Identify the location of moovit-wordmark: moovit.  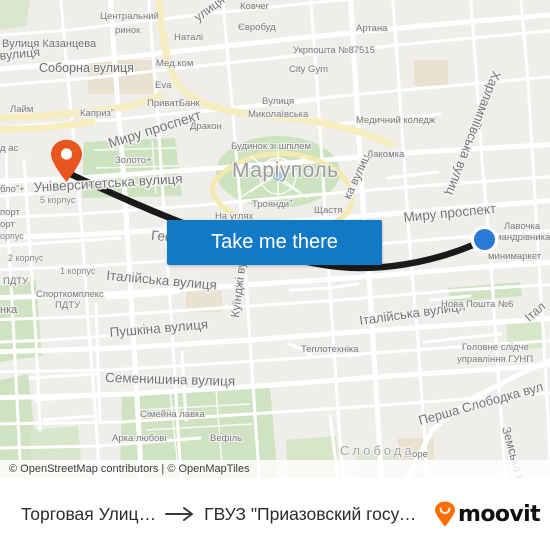
(499, 514).